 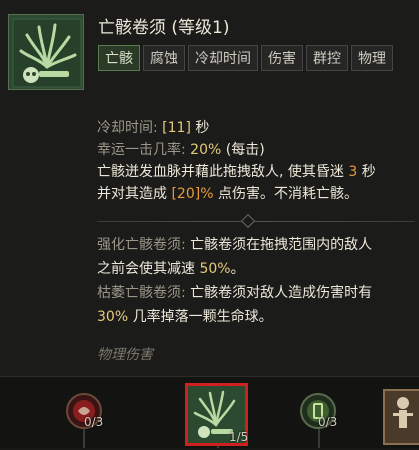 What do you see at coordinates (309, 293) in the screenshot?
I see `modifier-text: 对敌人造成伤害时有` at bounding box center [309, 293].